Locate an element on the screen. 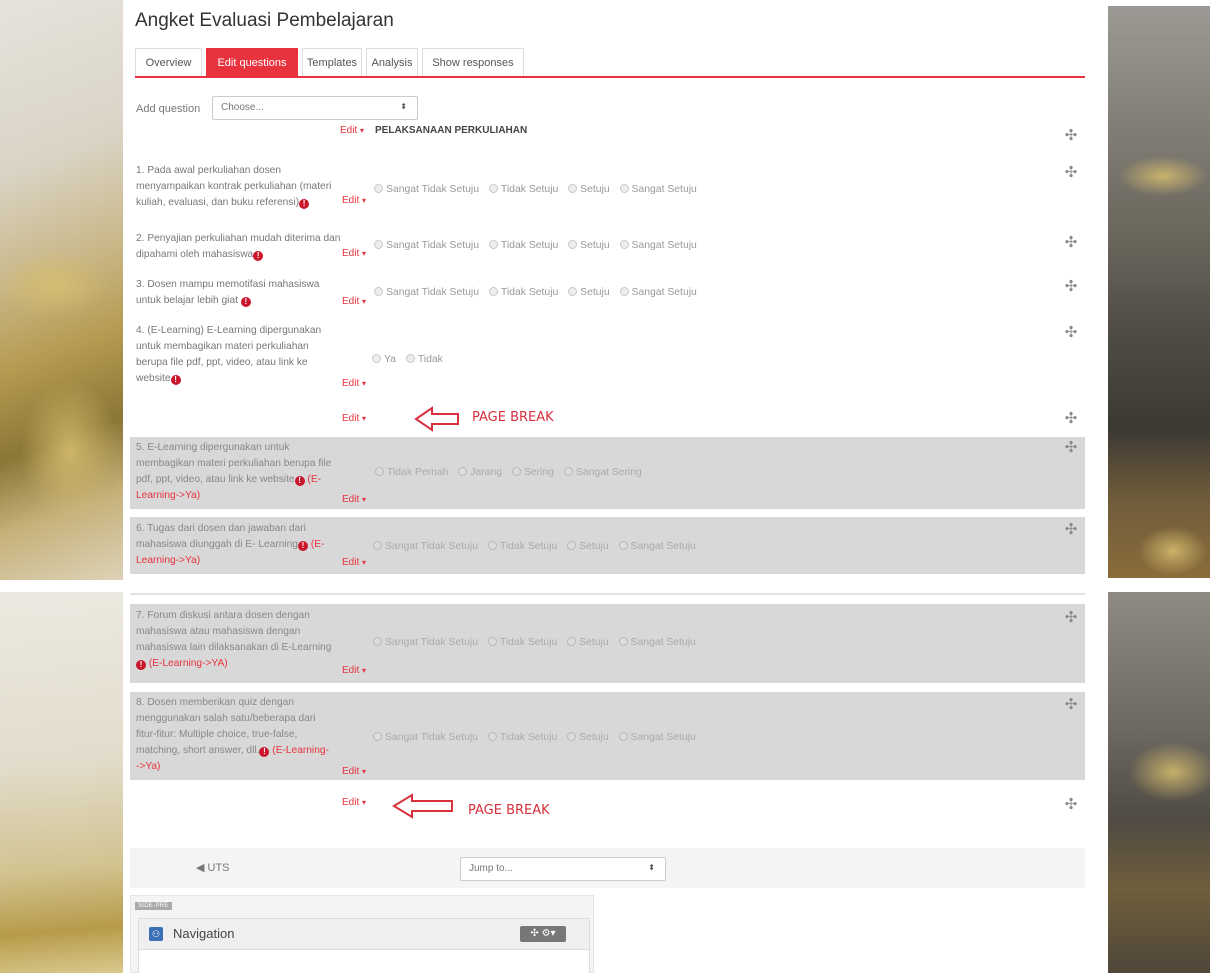 The image size is (1210, 973). question-3-edit-menu: Edit ▾ is located at coordinates (354, 301).